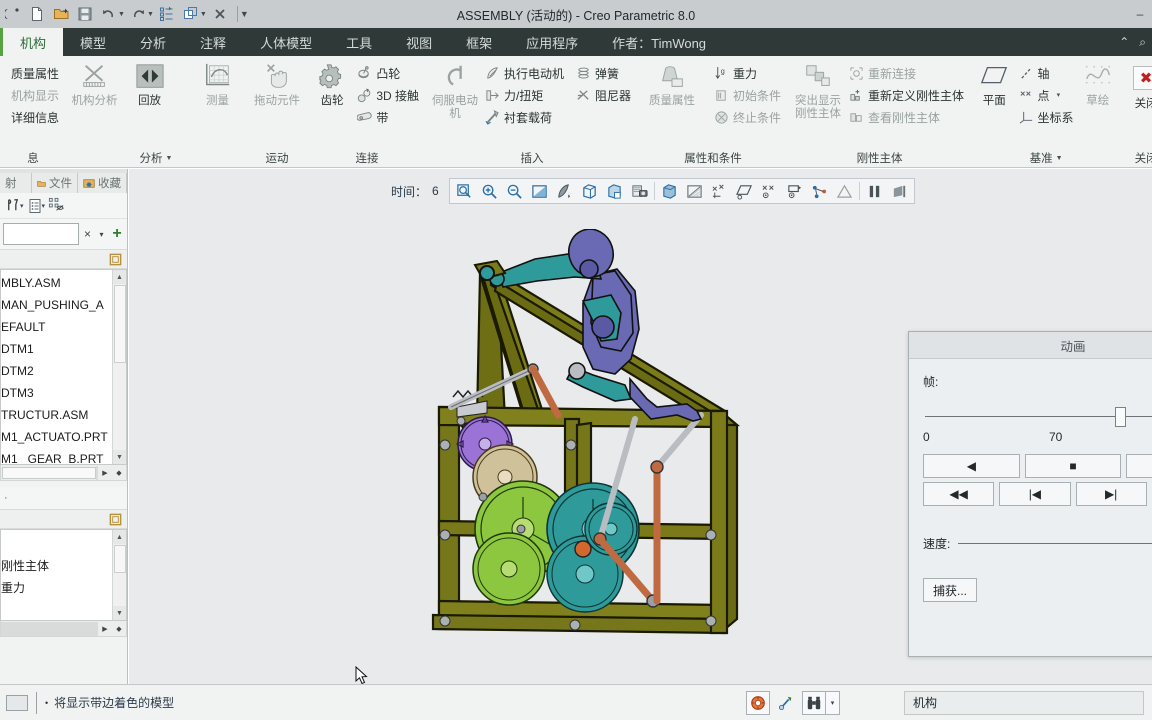  Describe the element at coordinates (105, 473) in the screenshot. I see `scroll-right-arrow-icon: ▶` at that location.